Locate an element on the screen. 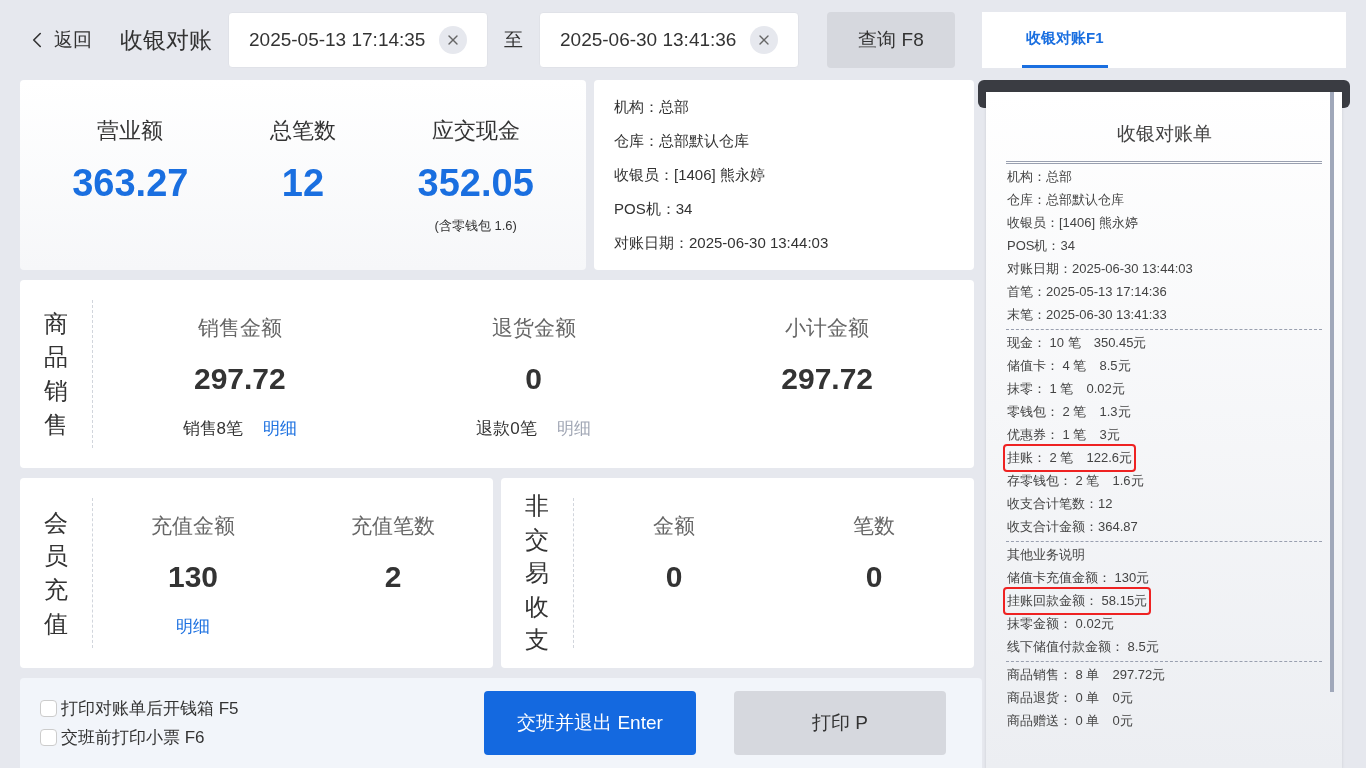 The width and height of the screenshot is (1366, 768). metric-label: 总笔数 is located at coordinates (303, 131).